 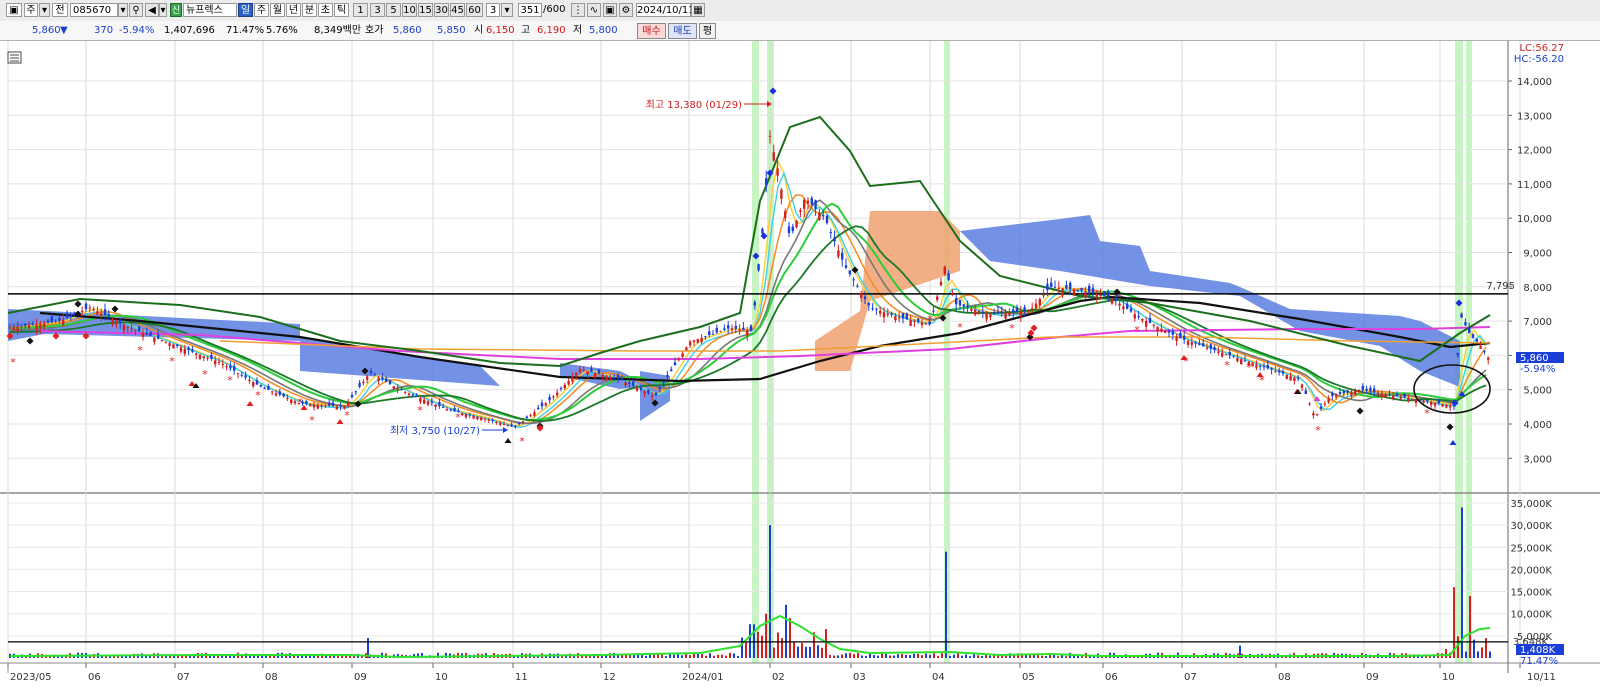 I want to click on settings-icon: ⋮, so click(x=578, y=10).